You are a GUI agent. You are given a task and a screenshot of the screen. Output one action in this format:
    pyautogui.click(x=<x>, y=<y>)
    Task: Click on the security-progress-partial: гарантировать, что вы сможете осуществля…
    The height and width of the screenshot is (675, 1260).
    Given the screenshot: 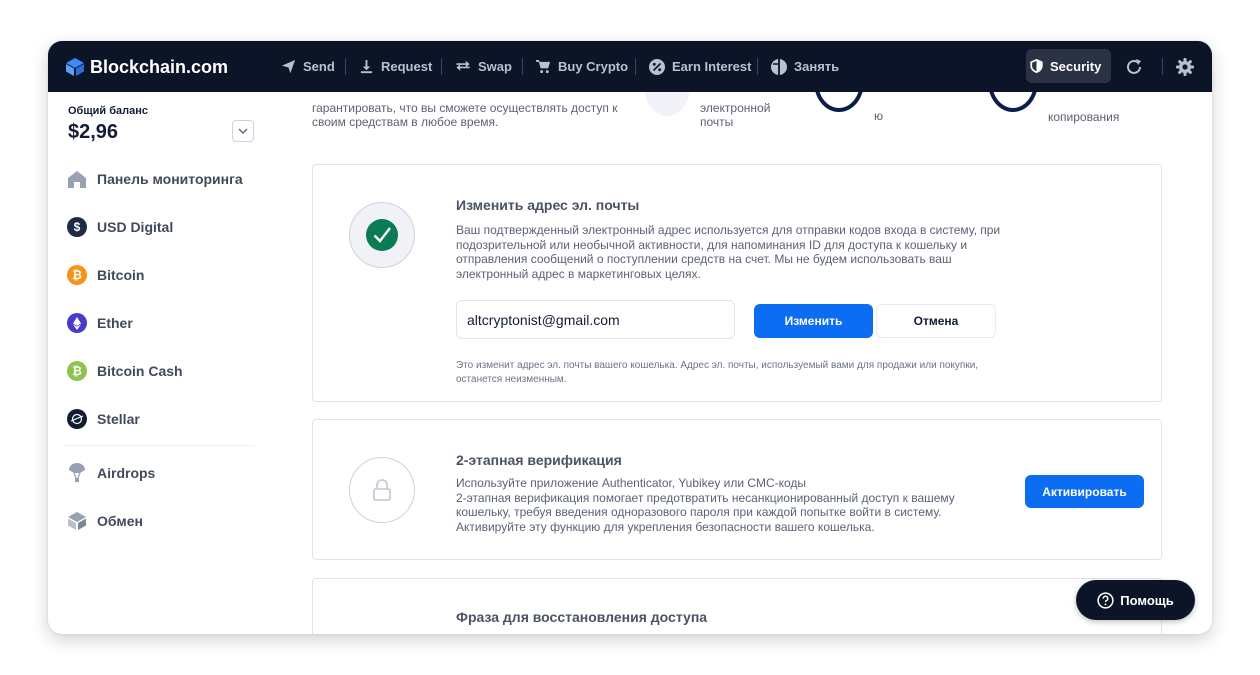 What is the action you would take?
    pyautogui.click(x=740, y=117)
    